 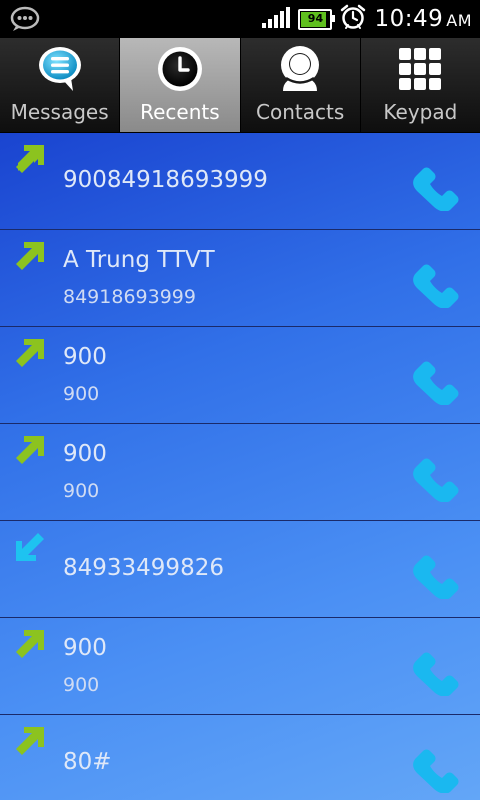 I want to click on battery-level: 94, so click(x=315, y=18).